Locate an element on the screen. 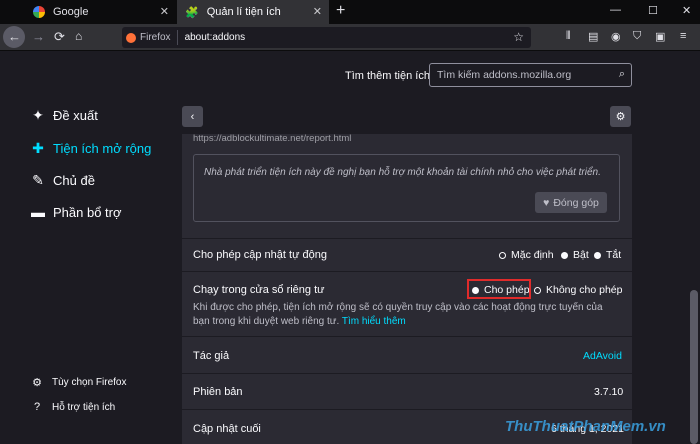 This screenshot has height=444, width=700. tab-google: Google ✕ is located at coordinates (100, 12).